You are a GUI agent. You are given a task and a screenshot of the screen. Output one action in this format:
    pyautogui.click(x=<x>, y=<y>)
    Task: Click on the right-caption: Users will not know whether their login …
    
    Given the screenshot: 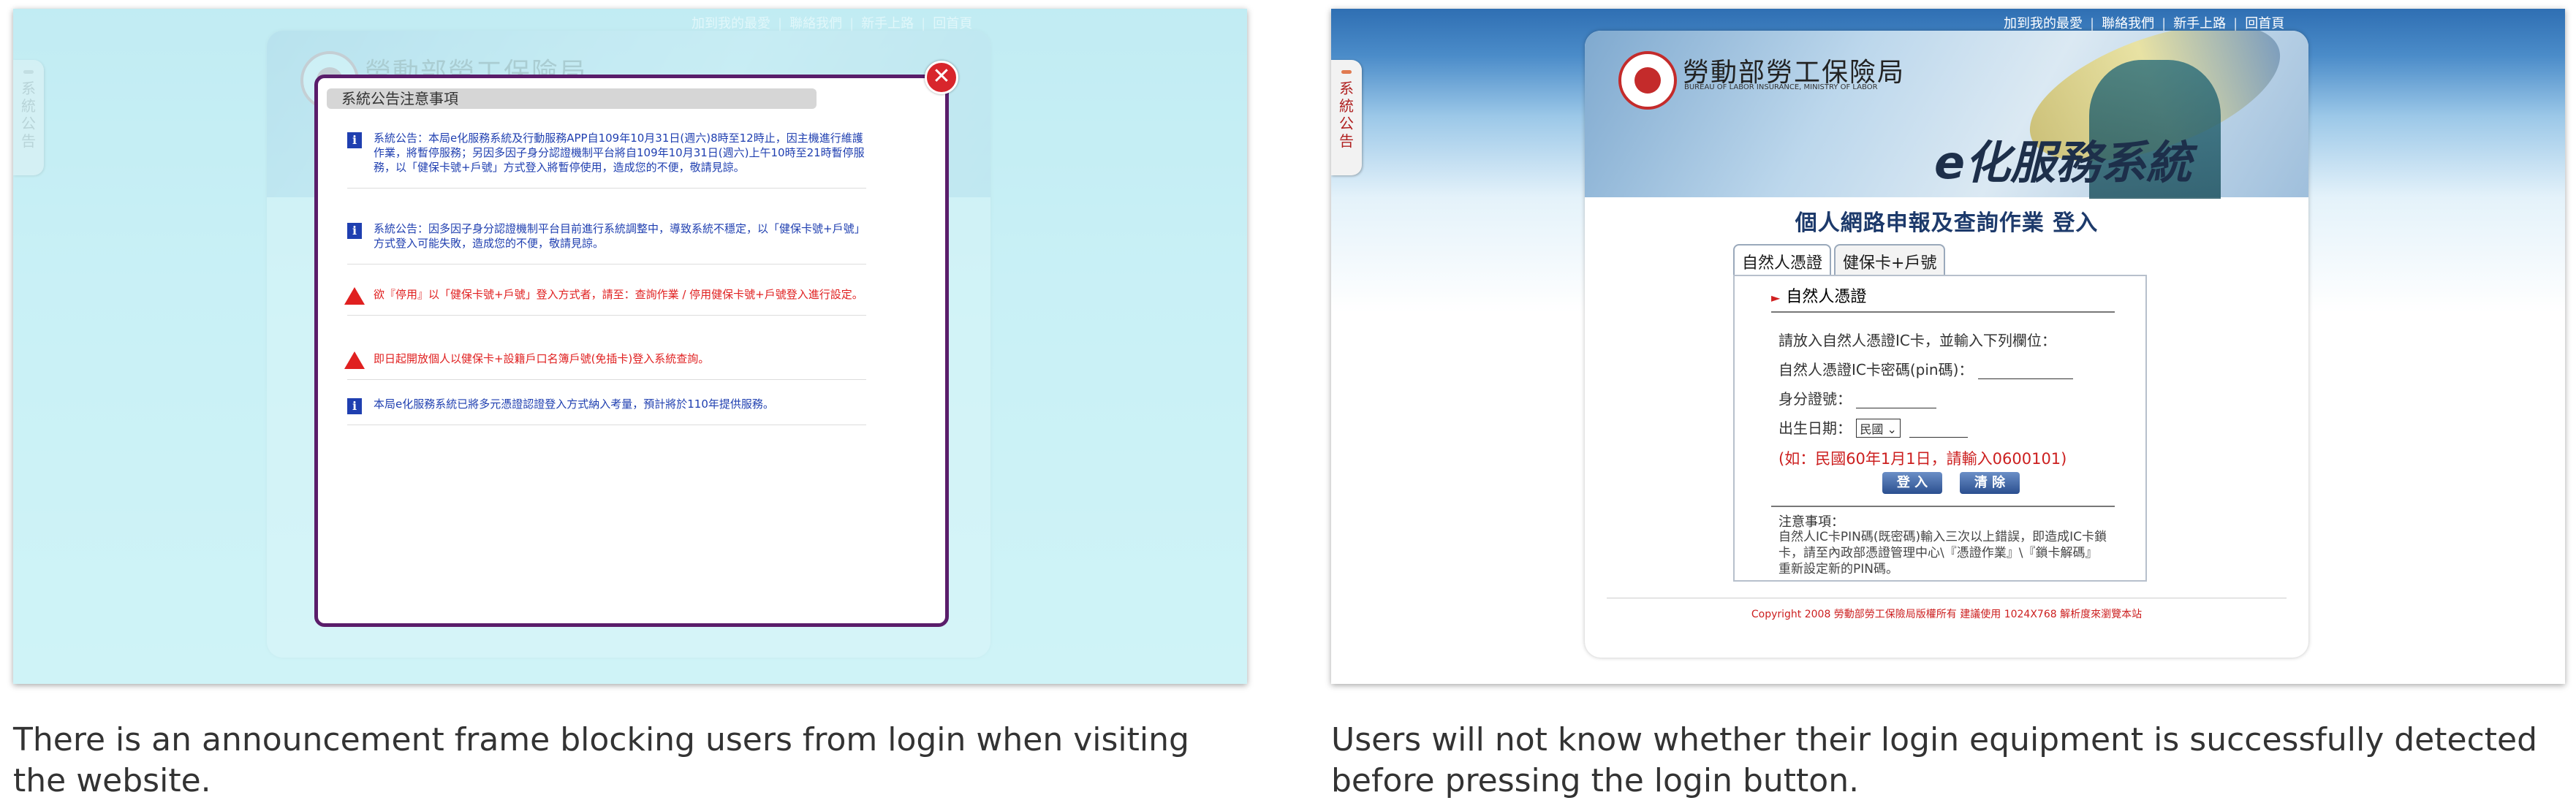 What is the action you would take?
    pyautogui.click(x=1934, y=760)
    